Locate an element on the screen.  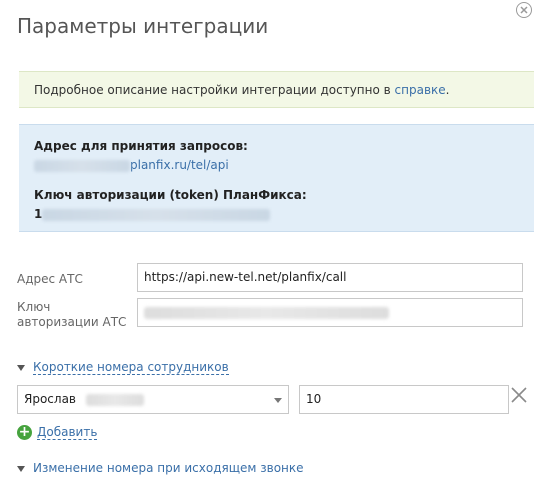
dialog-title: Параметры интеграции is located at coordinates (143, 26).